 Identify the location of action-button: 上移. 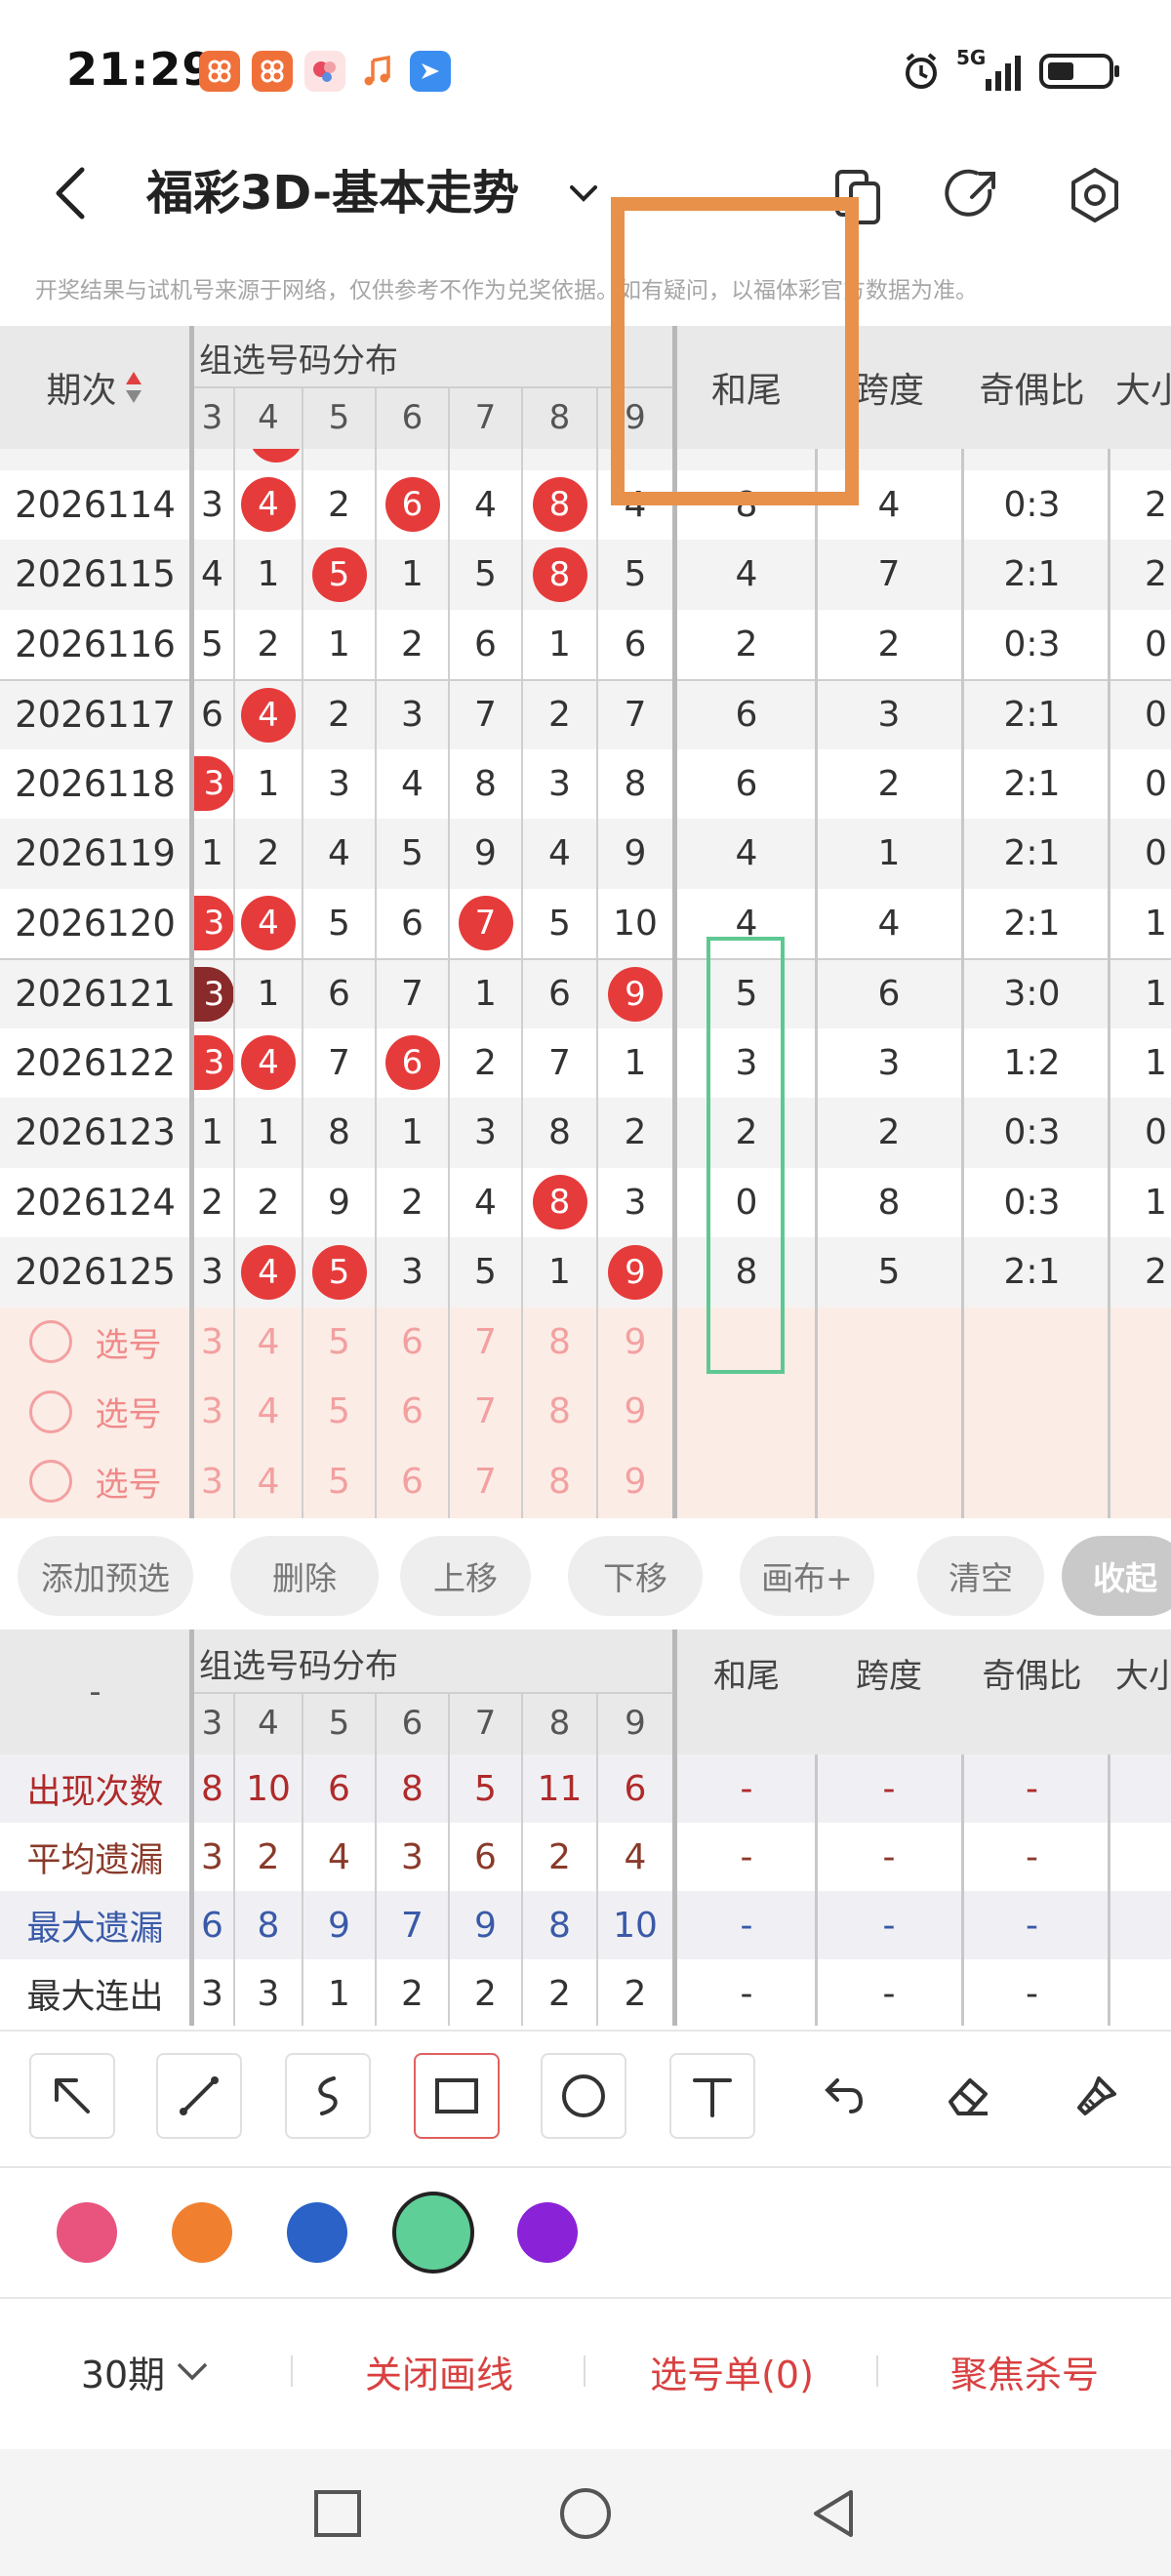
(465, 1576).